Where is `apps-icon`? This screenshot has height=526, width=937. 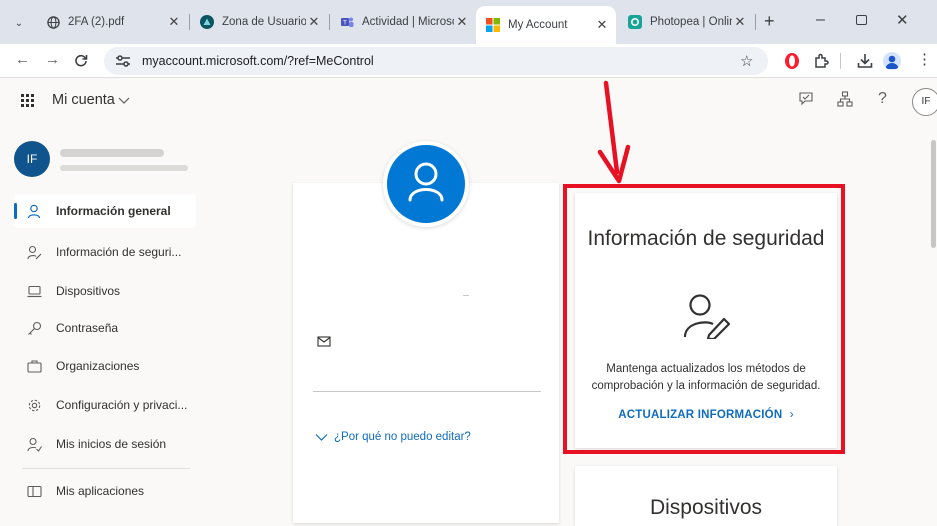 apps-icon is located at coordinates (34, 491).